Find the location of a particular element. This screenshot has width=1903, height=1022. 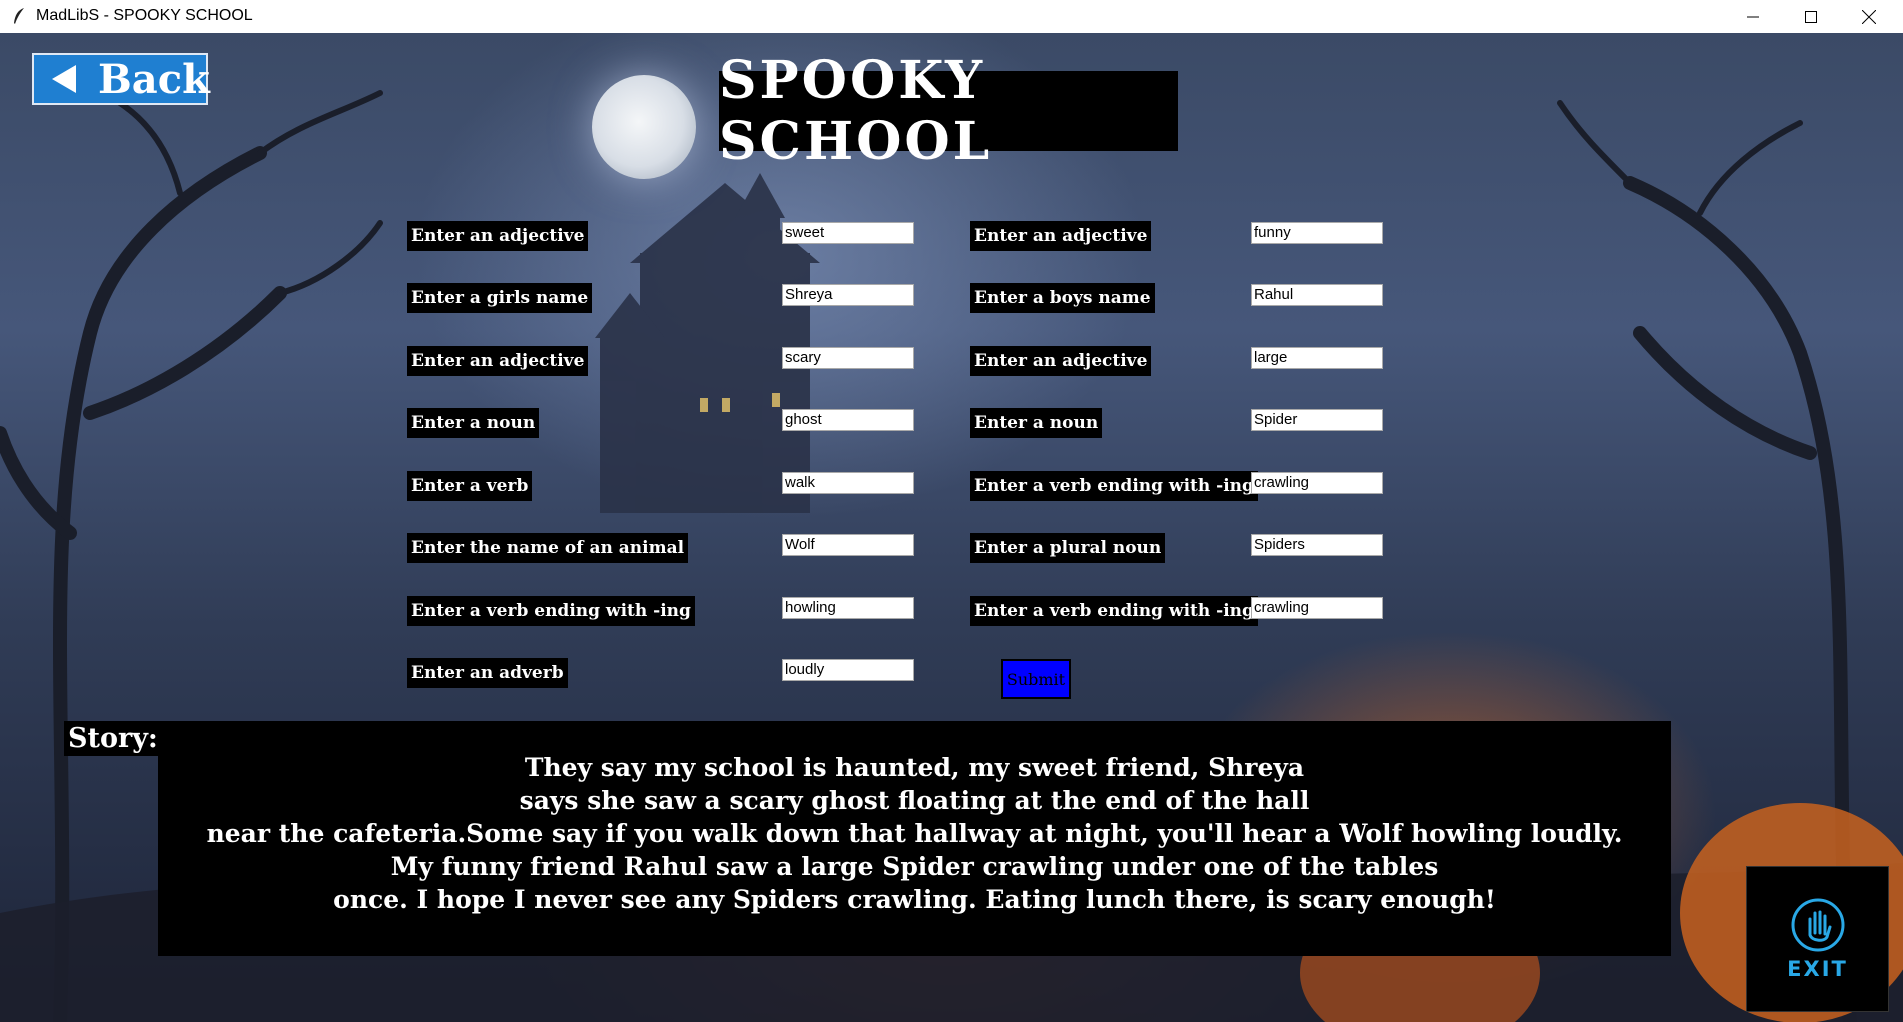

exit-button: EXIT is located at coordinates (1817, 939).